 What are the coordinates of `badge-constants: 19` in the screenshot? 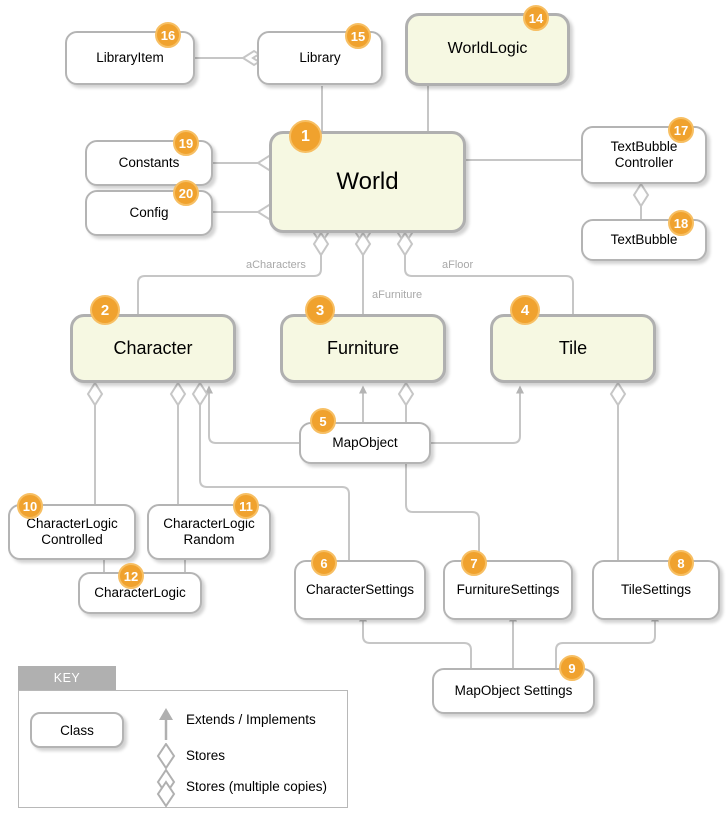 It's located at (186, 143).